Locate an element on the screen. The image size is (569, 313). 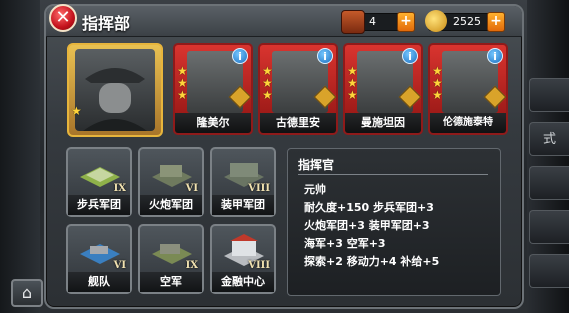
close-icon: ✕ is located at coordinates (63, 17).